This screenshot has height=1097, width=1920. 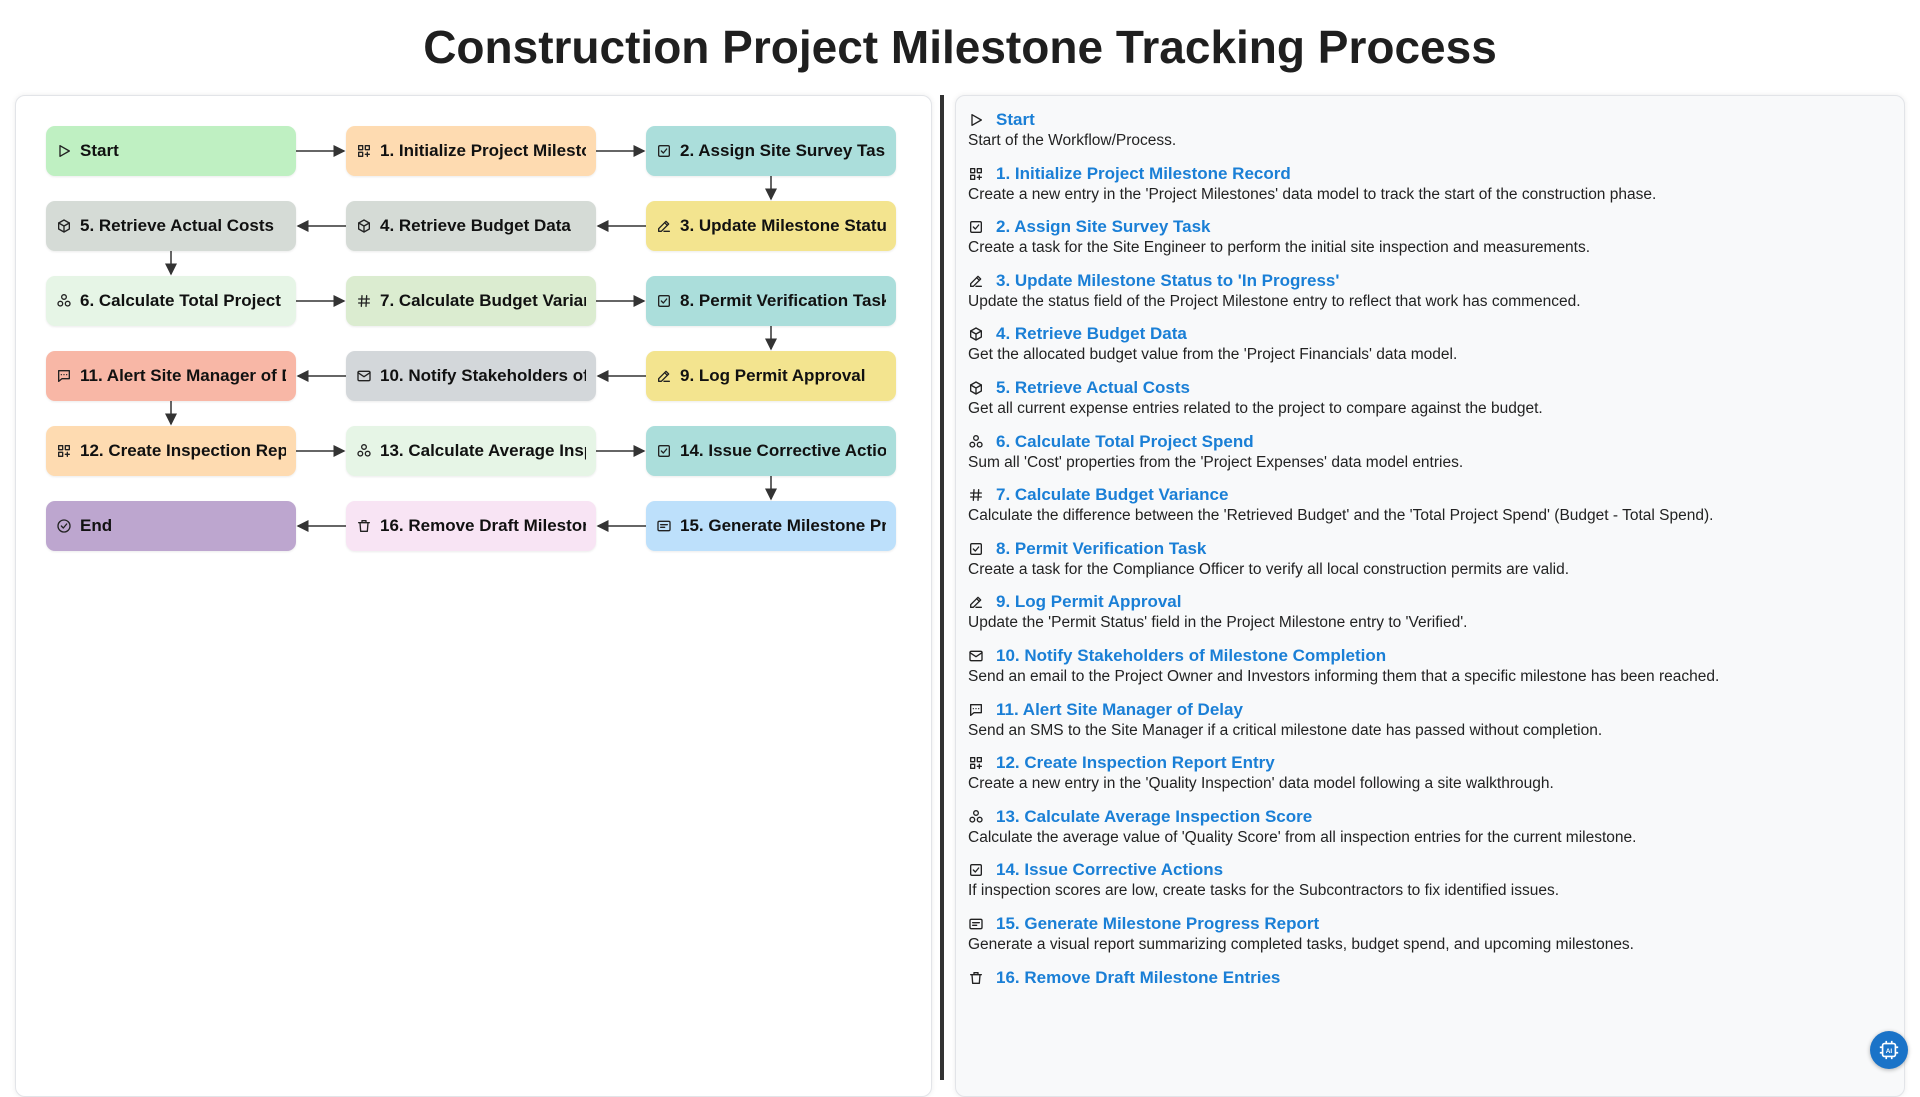 I want to click on flow-node: 1. Initialize Project Milestone Record, so click(x=471, y=151).